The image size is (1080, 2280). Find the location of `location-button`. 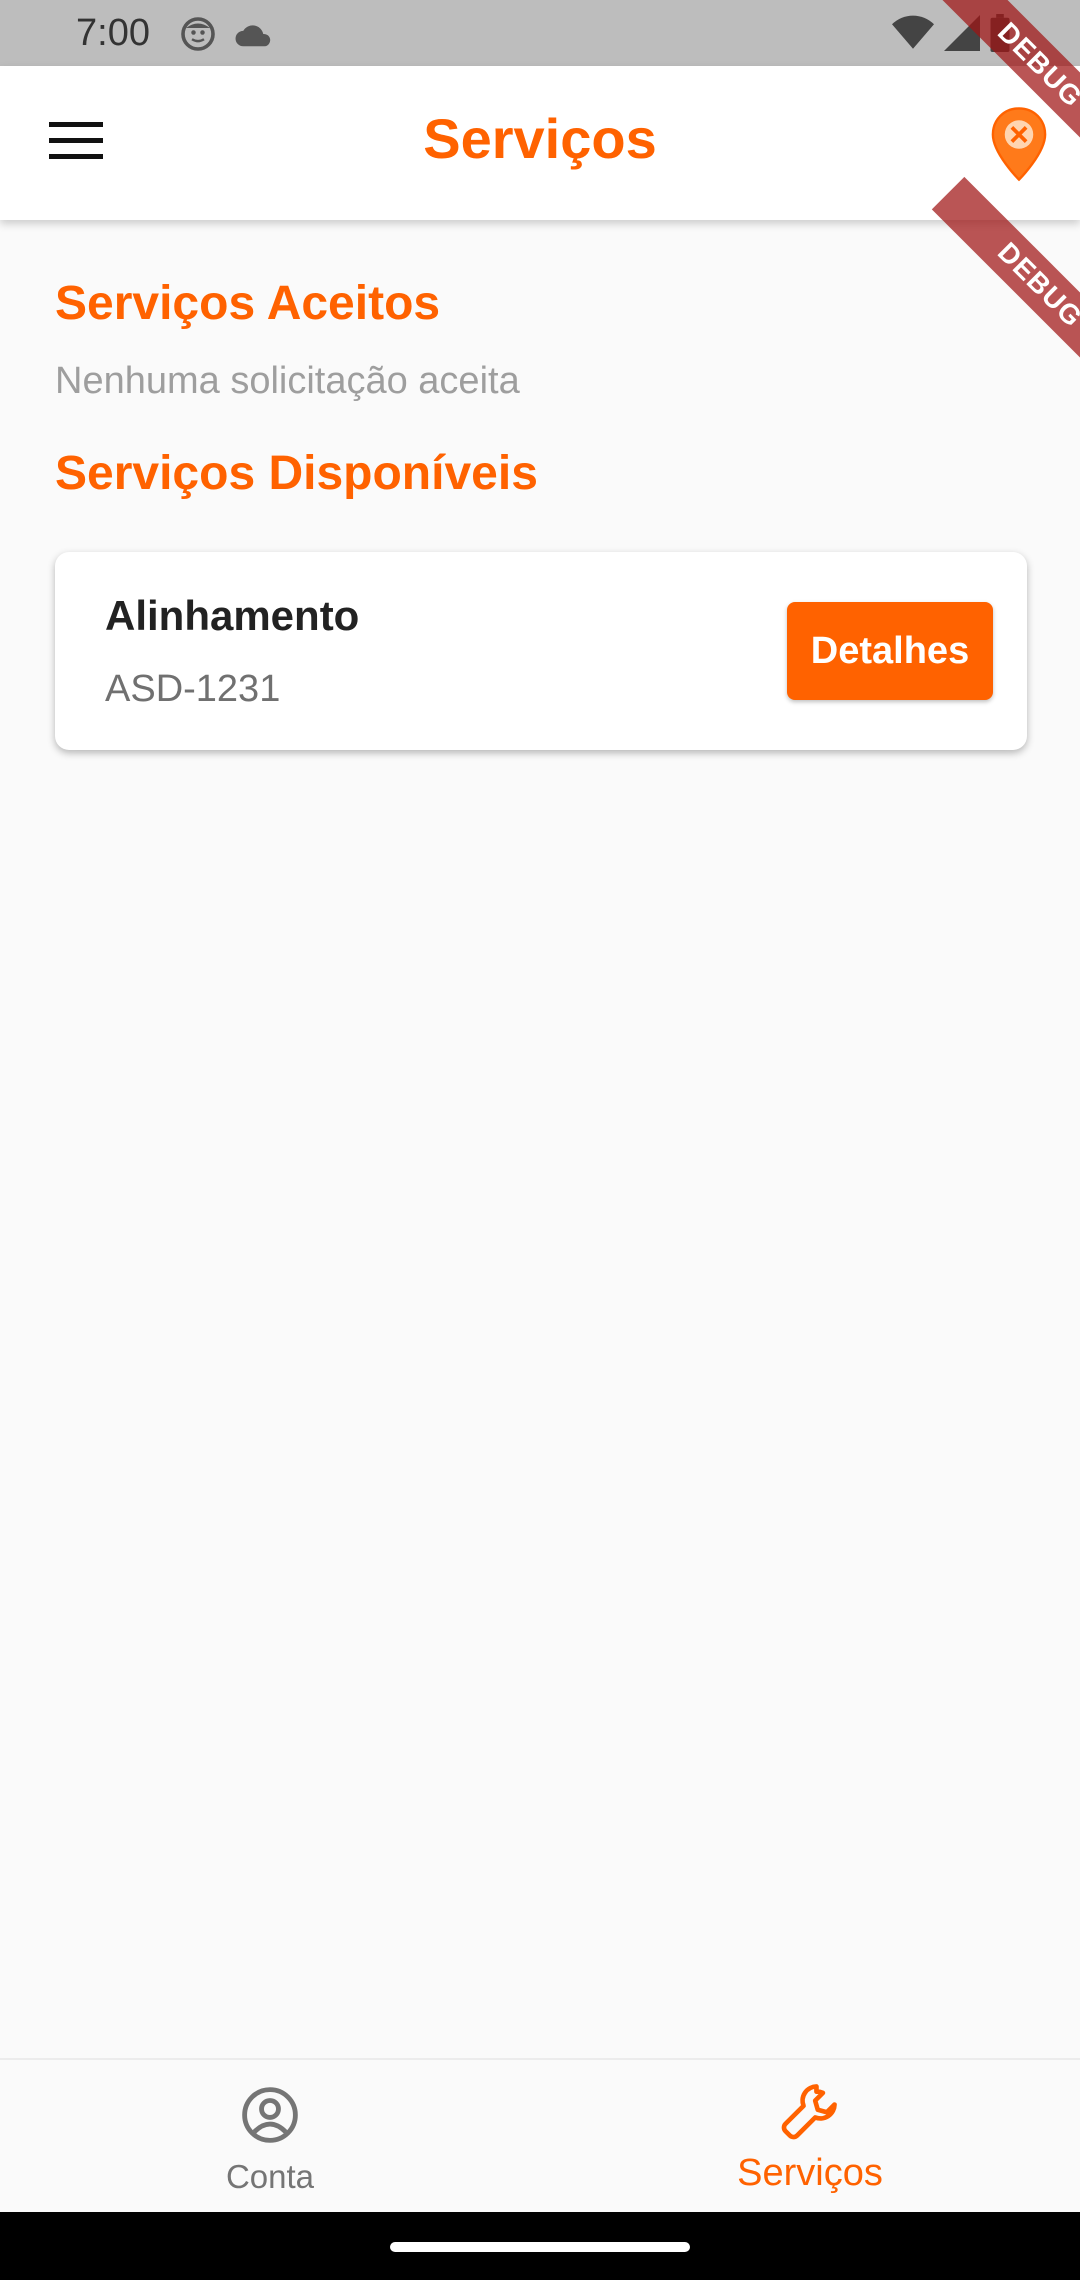

location-button is located at coordinates (1019, 144).